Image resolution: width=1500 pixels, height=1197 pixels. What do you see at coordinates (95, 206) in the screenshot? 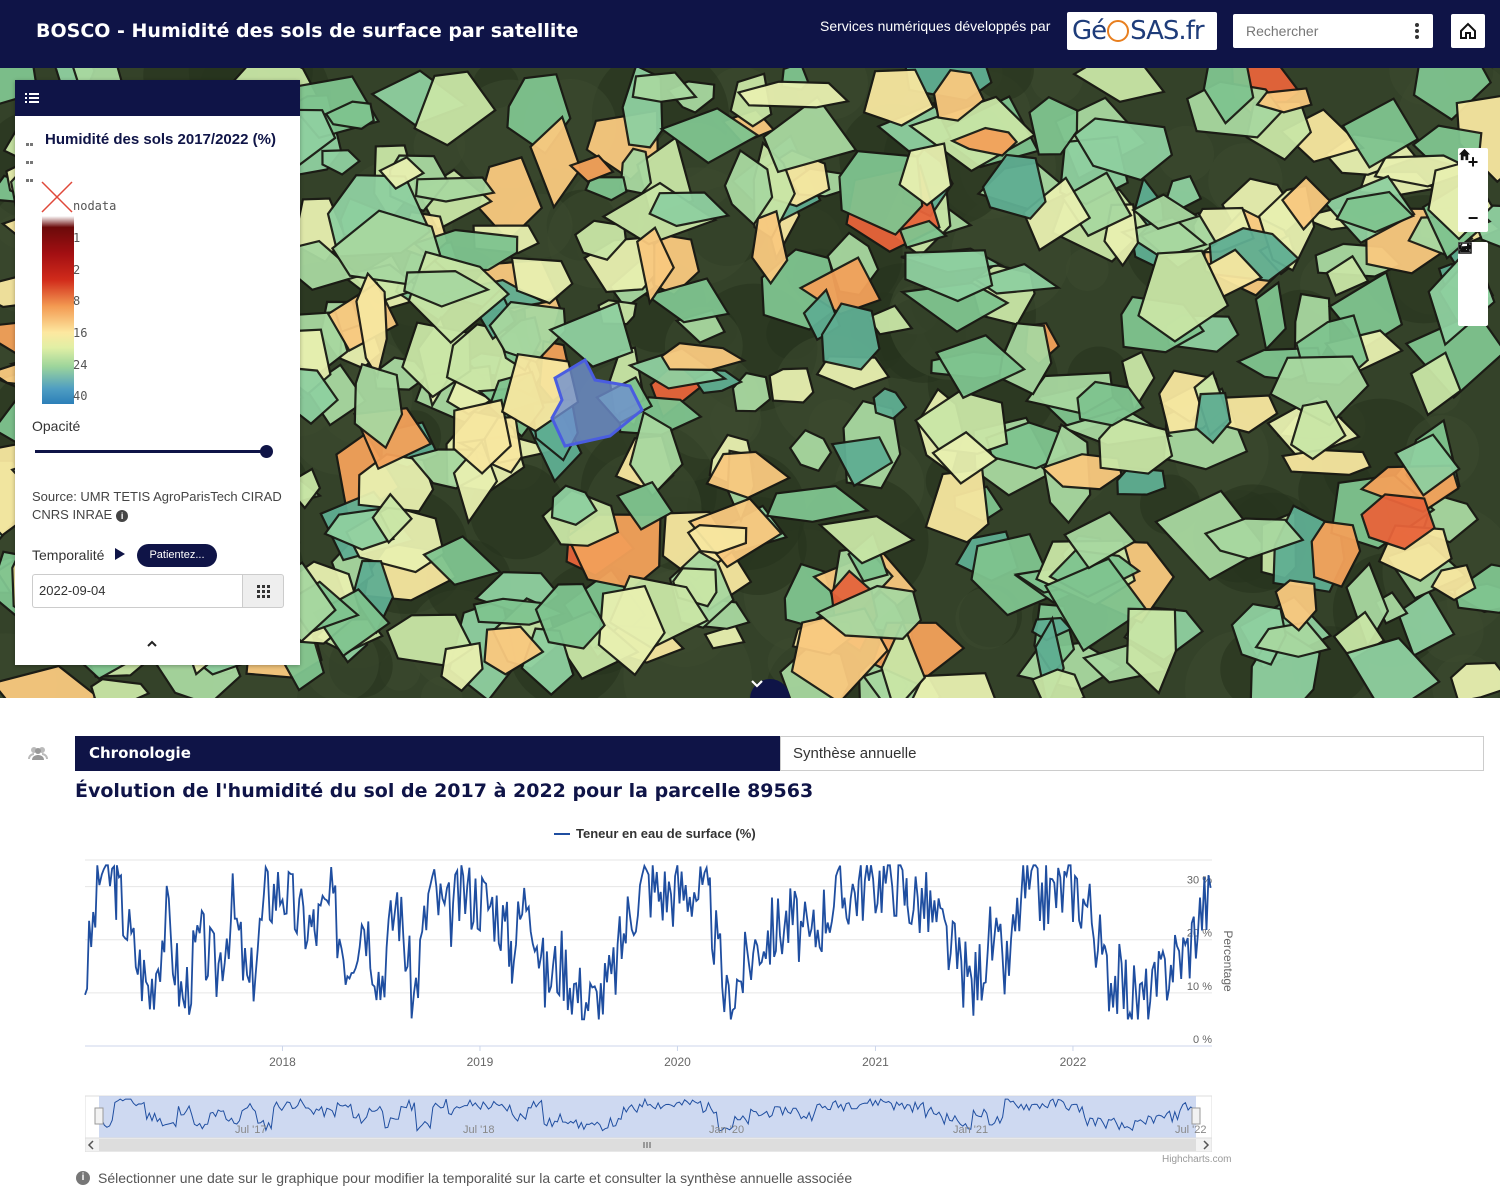
I see `legend-nodata-label: nodata` at bounding box center [95, 206].